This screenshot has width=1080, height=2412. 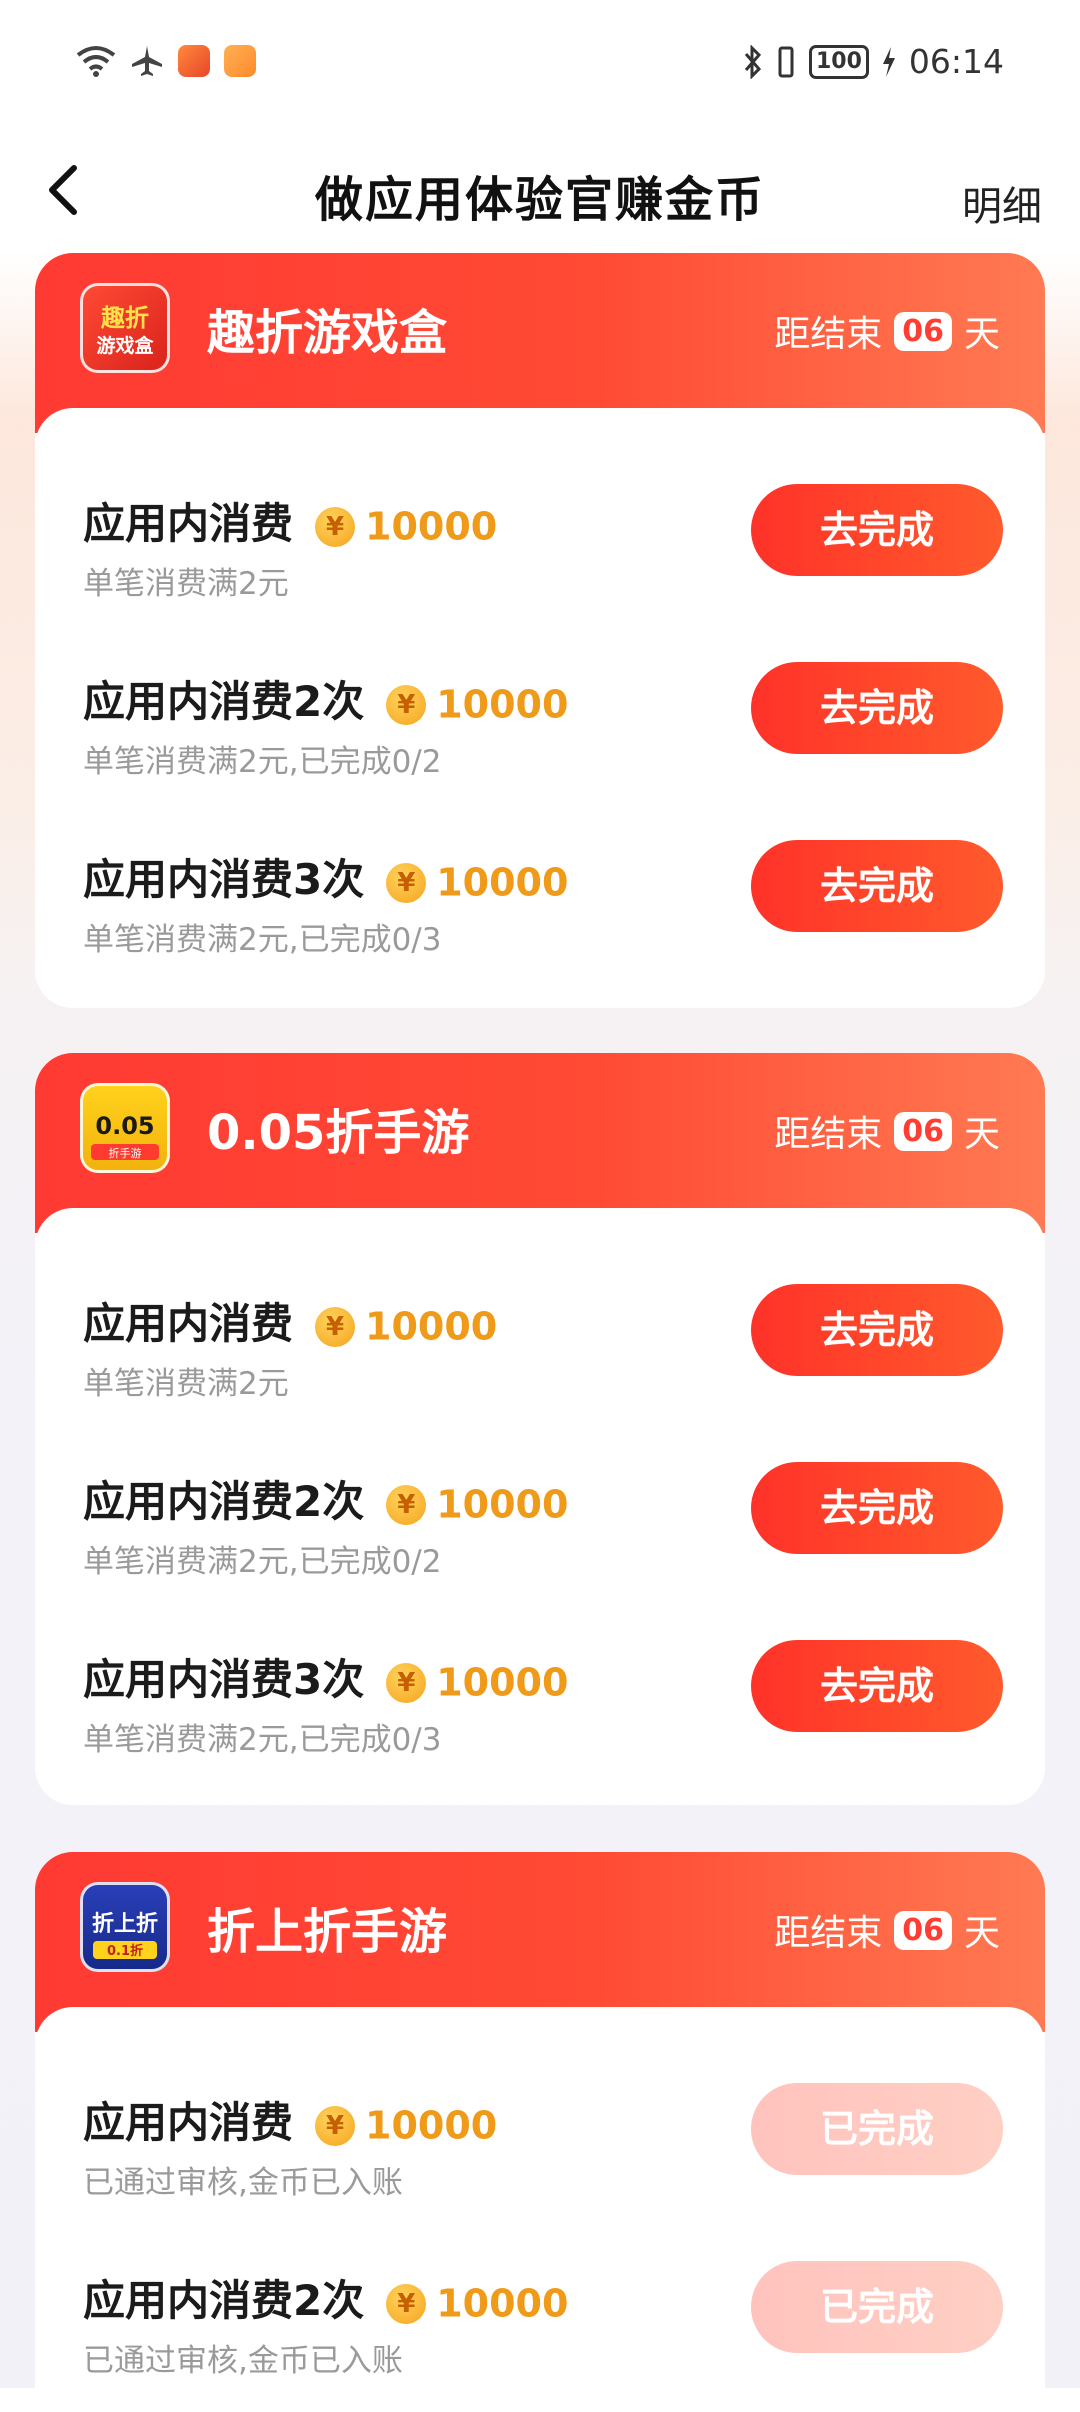 I want to click on task-row: 应用内消费 ¥10000 已通过审核,金币已入账 已完成, so click(x=543, y=2151).